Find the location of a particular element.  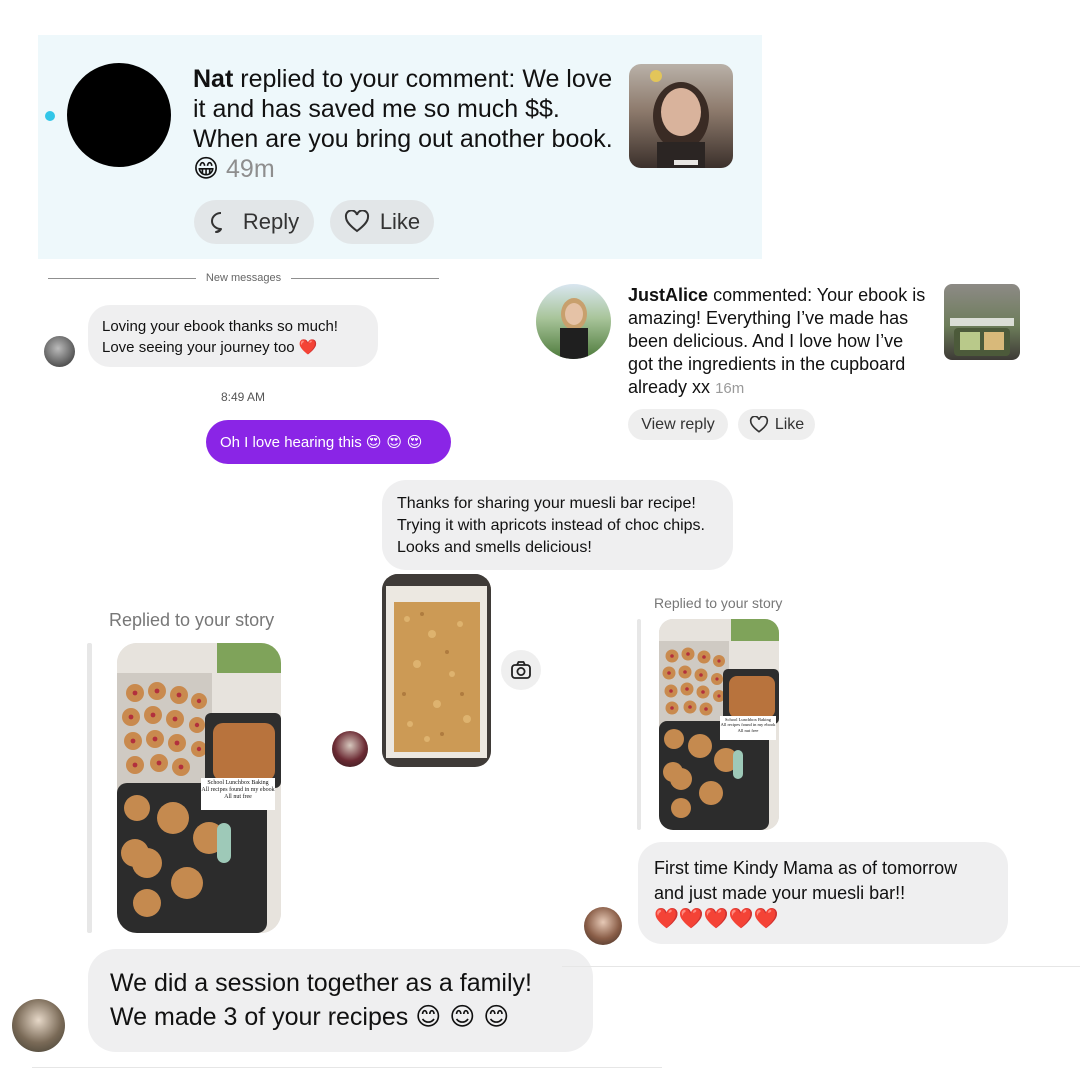

red-hearts-emoji: ❤️❤️❤️❤️❤️ is located at coordinates (716, 918).